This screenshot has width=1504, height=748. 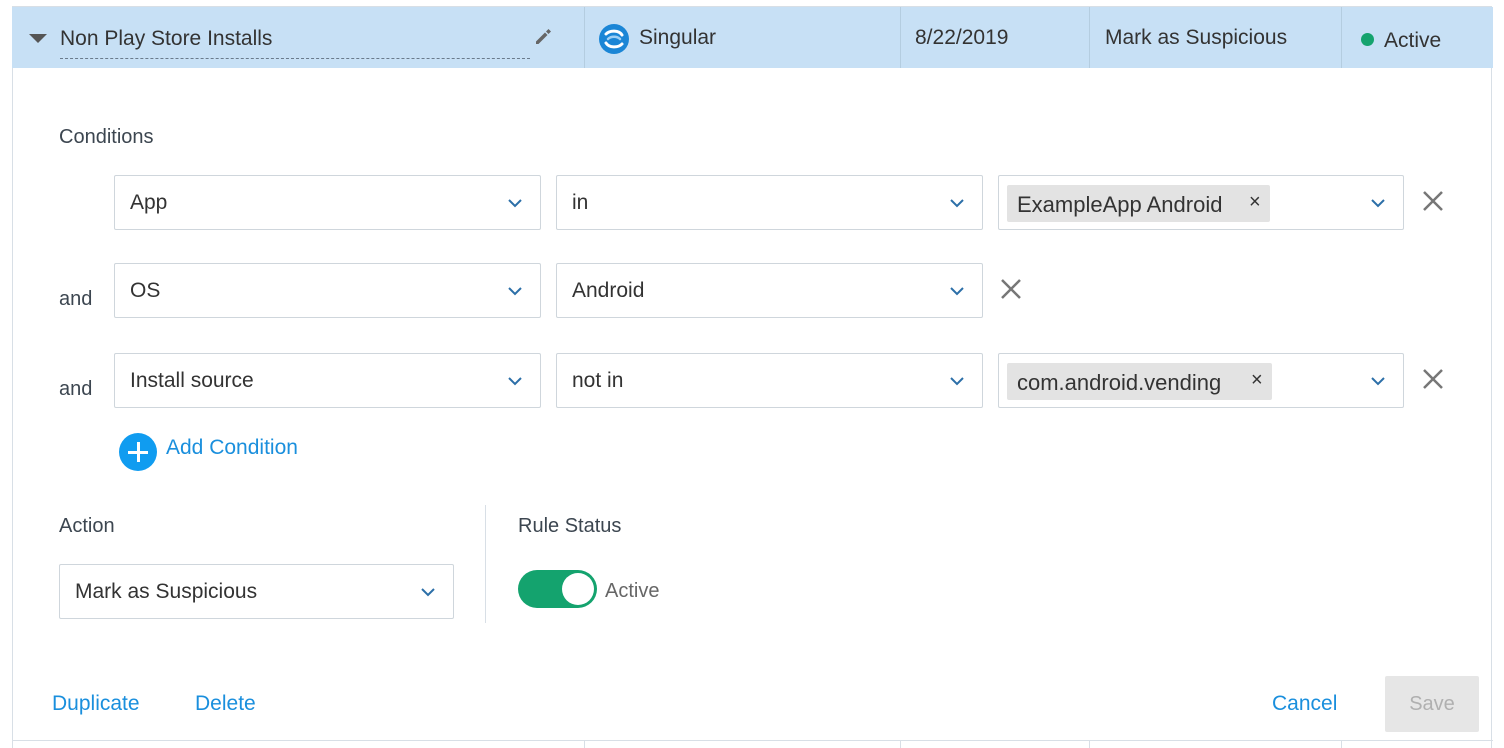 I want to click on rule-status: Active, so click(x=1413, y=40).